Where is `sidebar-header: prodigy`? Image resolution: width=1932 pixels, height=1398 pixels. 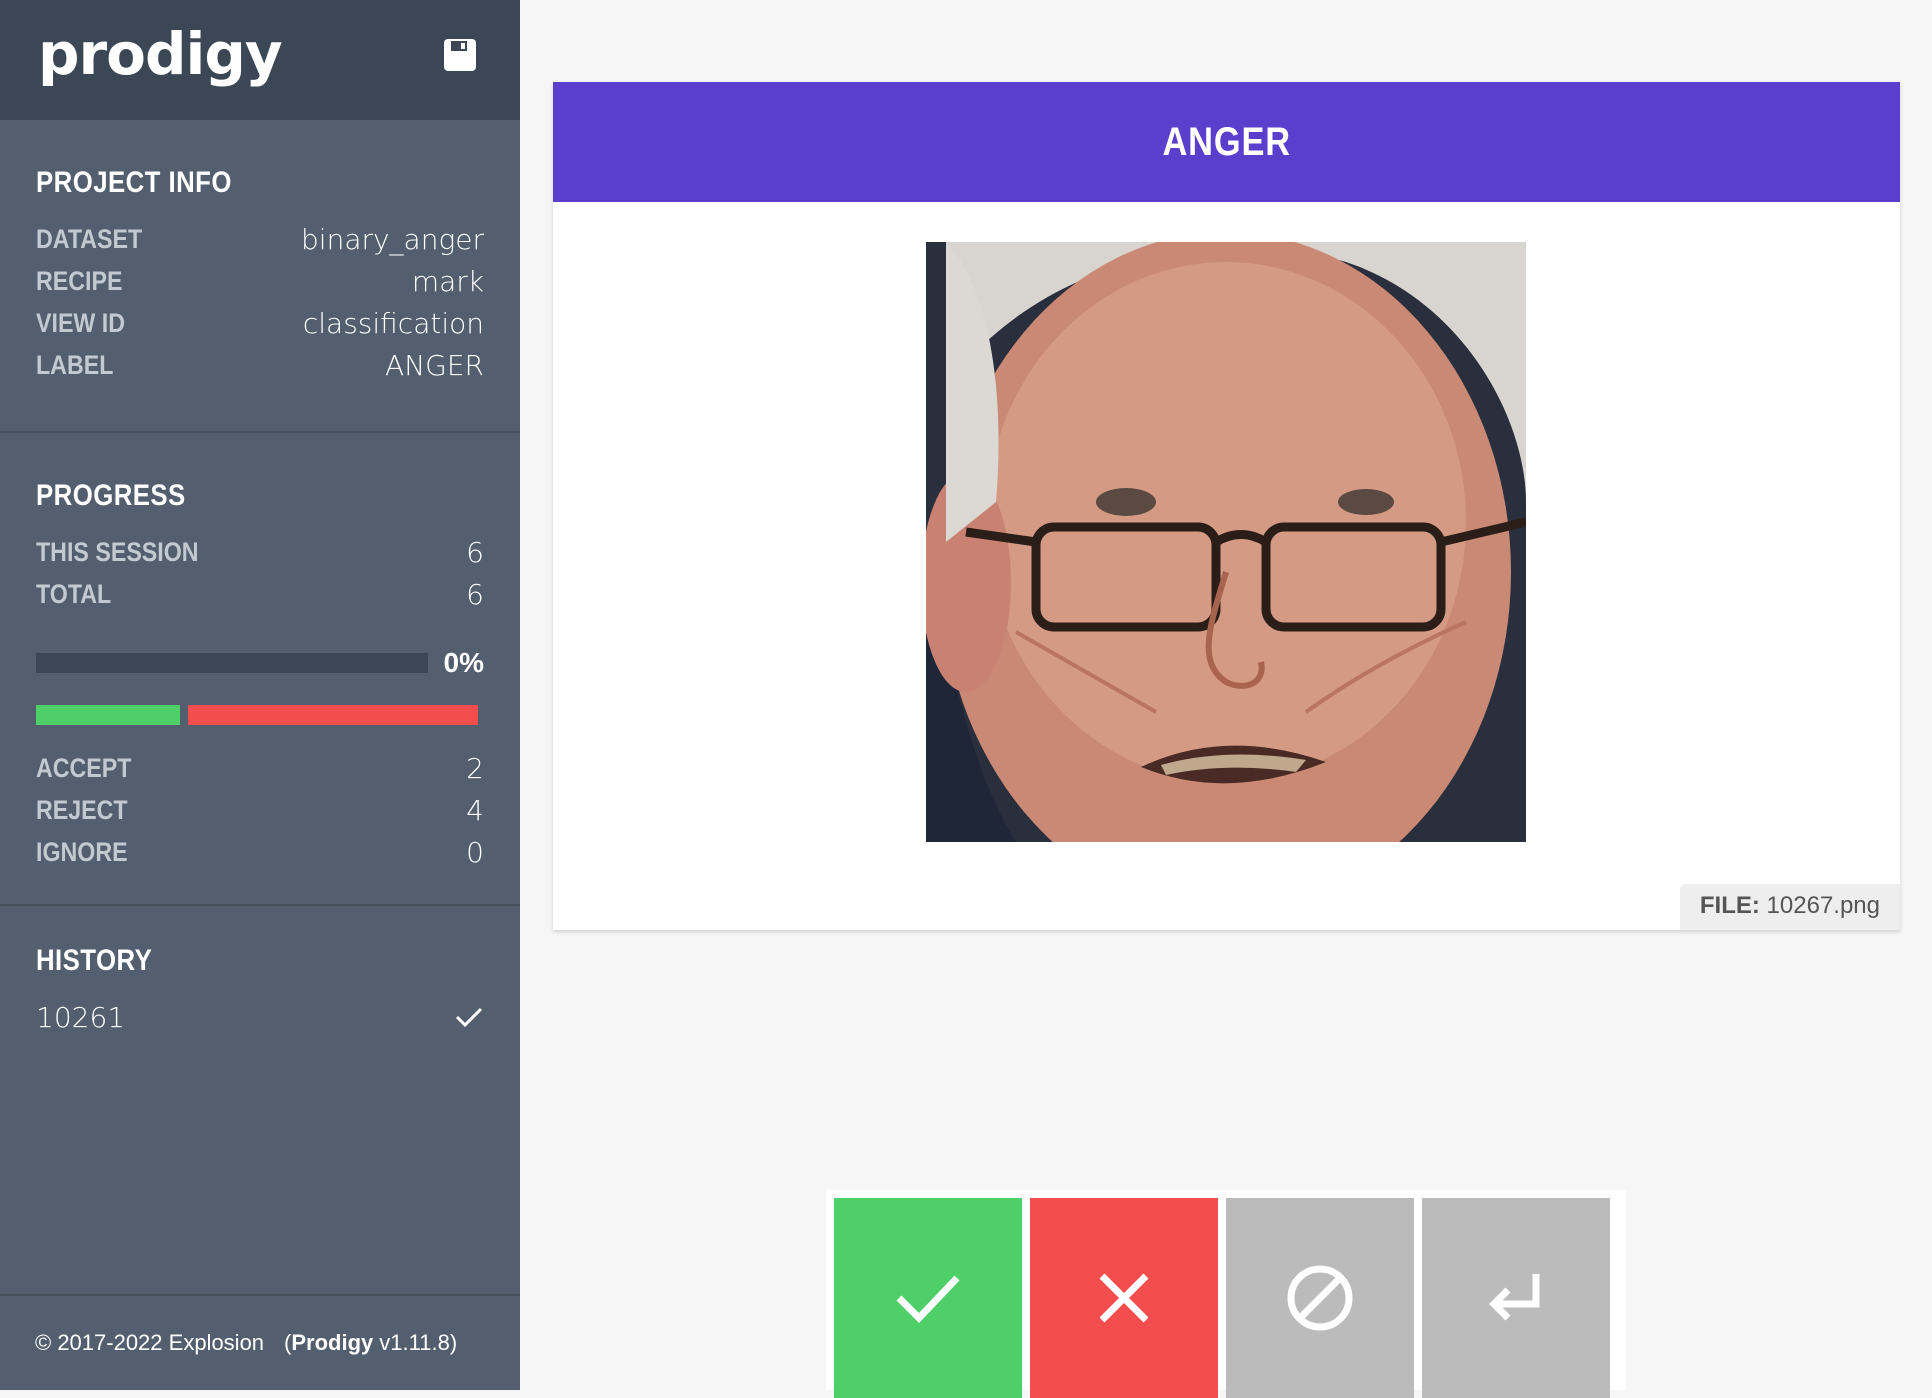
sidebar-header: prodigy is located at coordinates (260, 60).